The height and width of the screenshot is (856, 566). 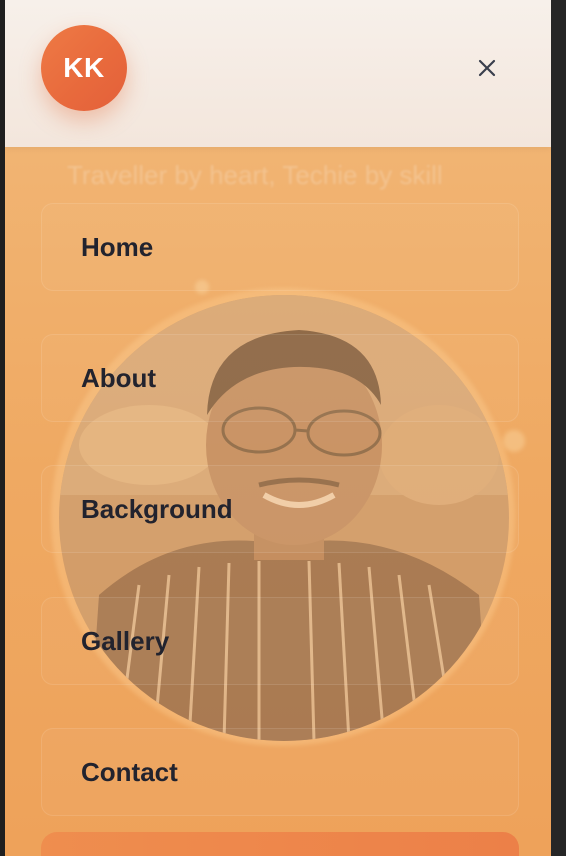 What do you see at coordinates (280, 378) in the screenshot?
I see `nav-item-about: About` at bounding box center [280, 378].